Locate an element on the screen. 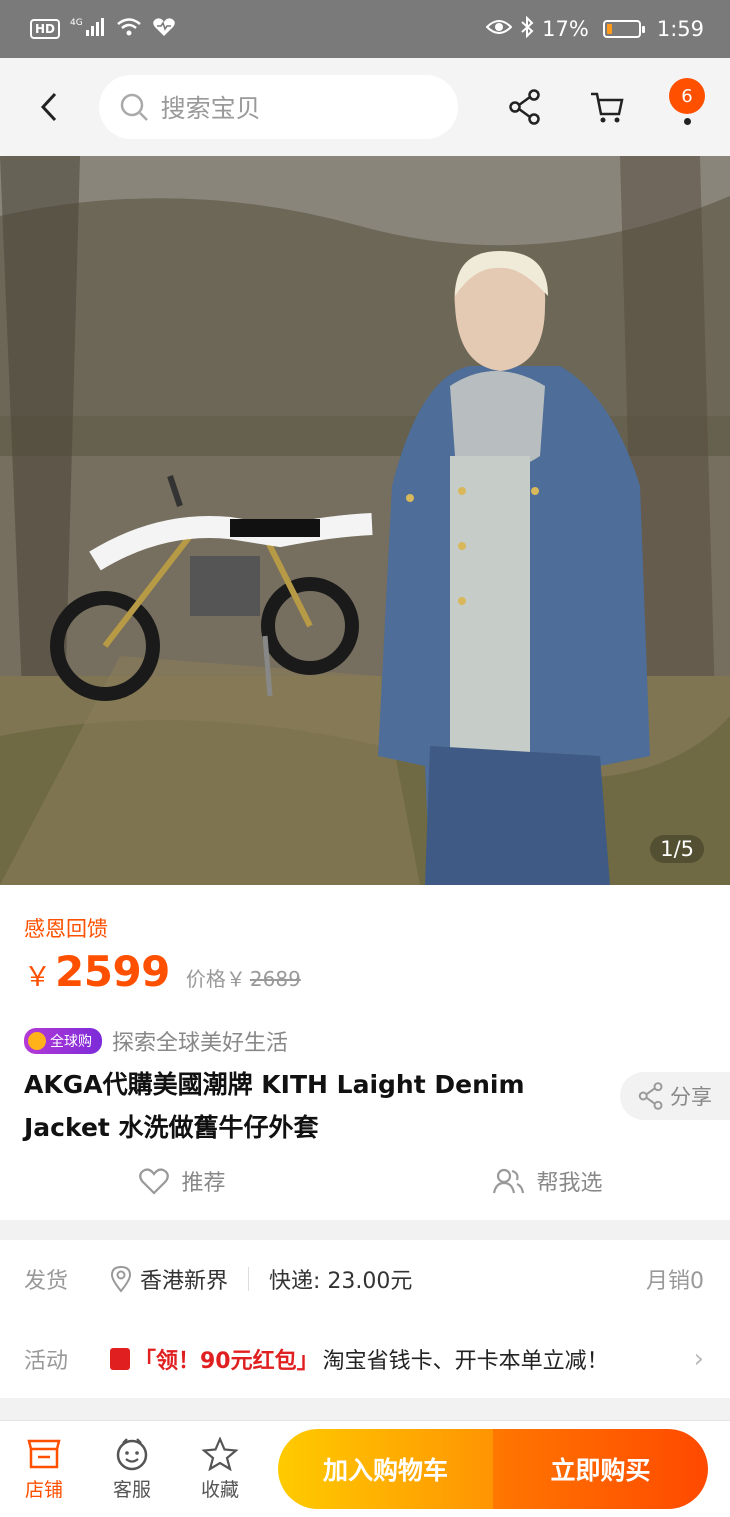 This screenshot has width=730, height=1517. global-badge-label: 全球购 is located at coordinates (71, 1042).